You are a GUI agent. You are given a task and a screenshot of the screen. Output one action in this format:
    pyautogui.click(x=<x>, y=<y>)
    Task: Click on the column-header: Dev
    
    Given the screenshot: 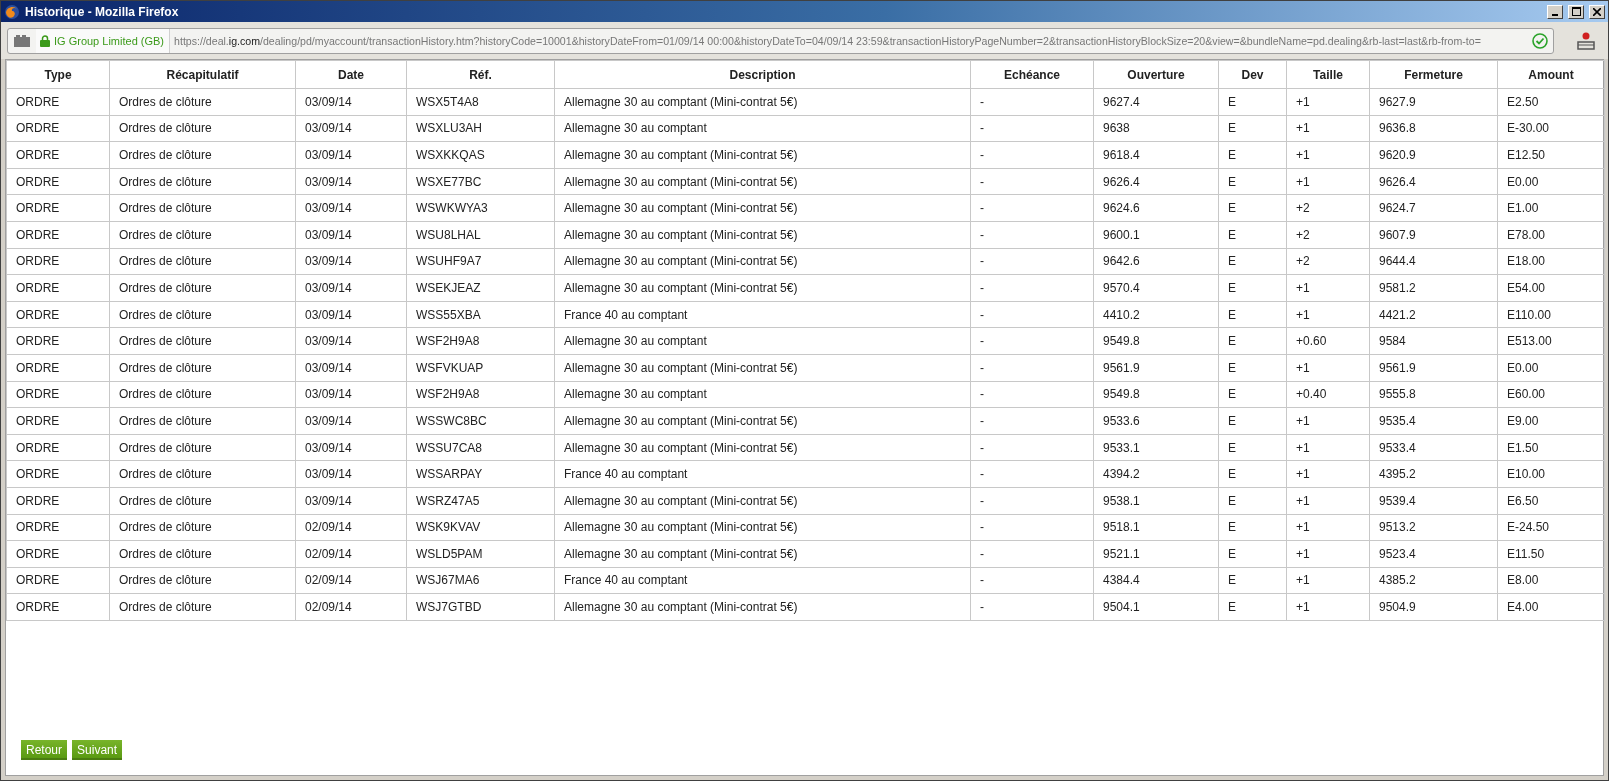 What is the action you would take?
    pyautogui.click(x=1252, y=74)
    